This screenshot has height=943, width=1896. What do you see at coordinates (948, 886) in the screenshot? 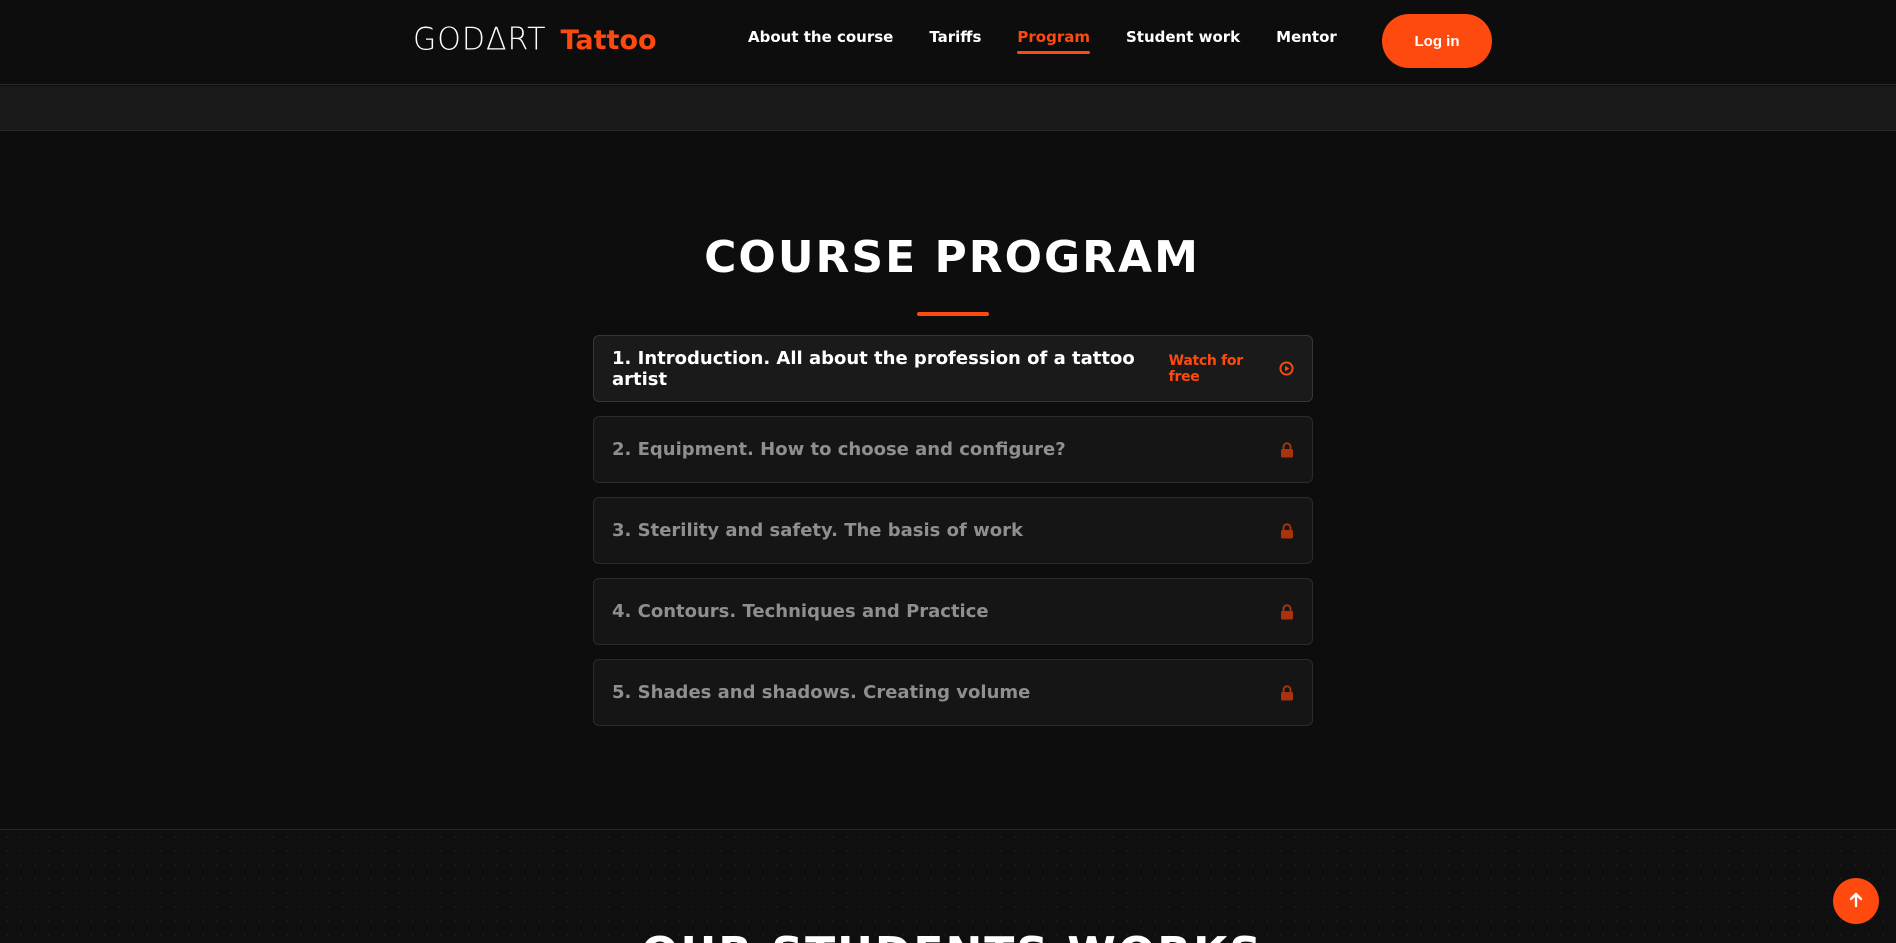
I see `students-works-section: OUR STUDENTS WORKS` at bounding box center [948, 886].